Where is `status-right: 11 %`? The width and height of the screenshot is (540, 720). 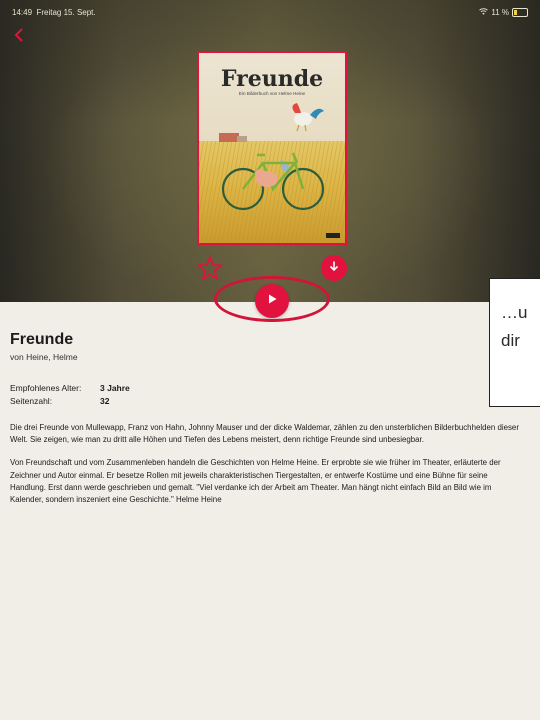
status-right: 11 % is located at coordinates (503, 12).